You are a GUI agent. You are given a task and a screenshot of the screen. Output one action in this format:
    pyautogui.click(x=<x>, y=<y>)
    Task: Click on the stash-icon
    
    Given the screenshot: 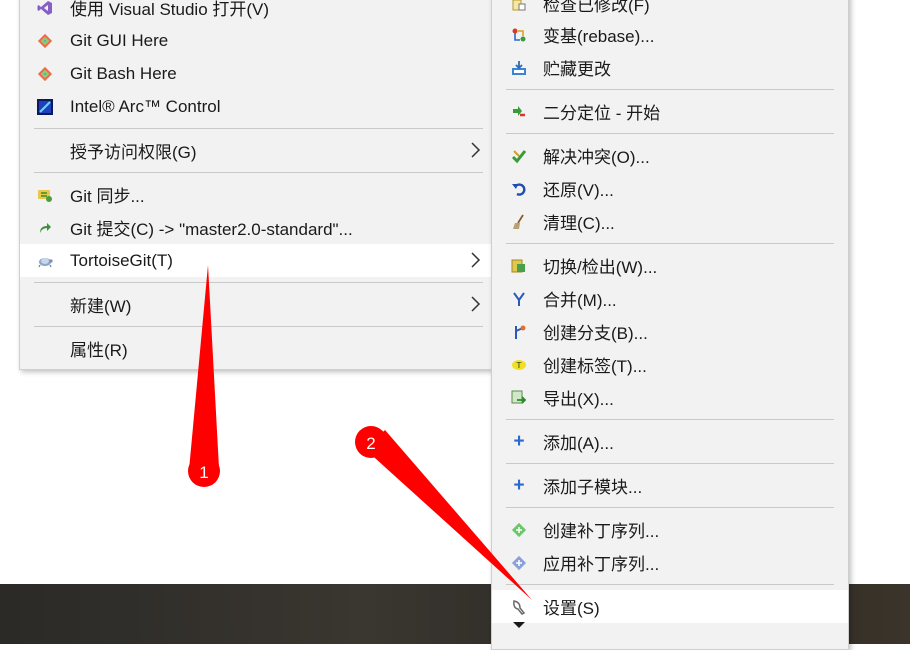 What is the action you would take?
    pyautogui.click(x=519, y=68)
    